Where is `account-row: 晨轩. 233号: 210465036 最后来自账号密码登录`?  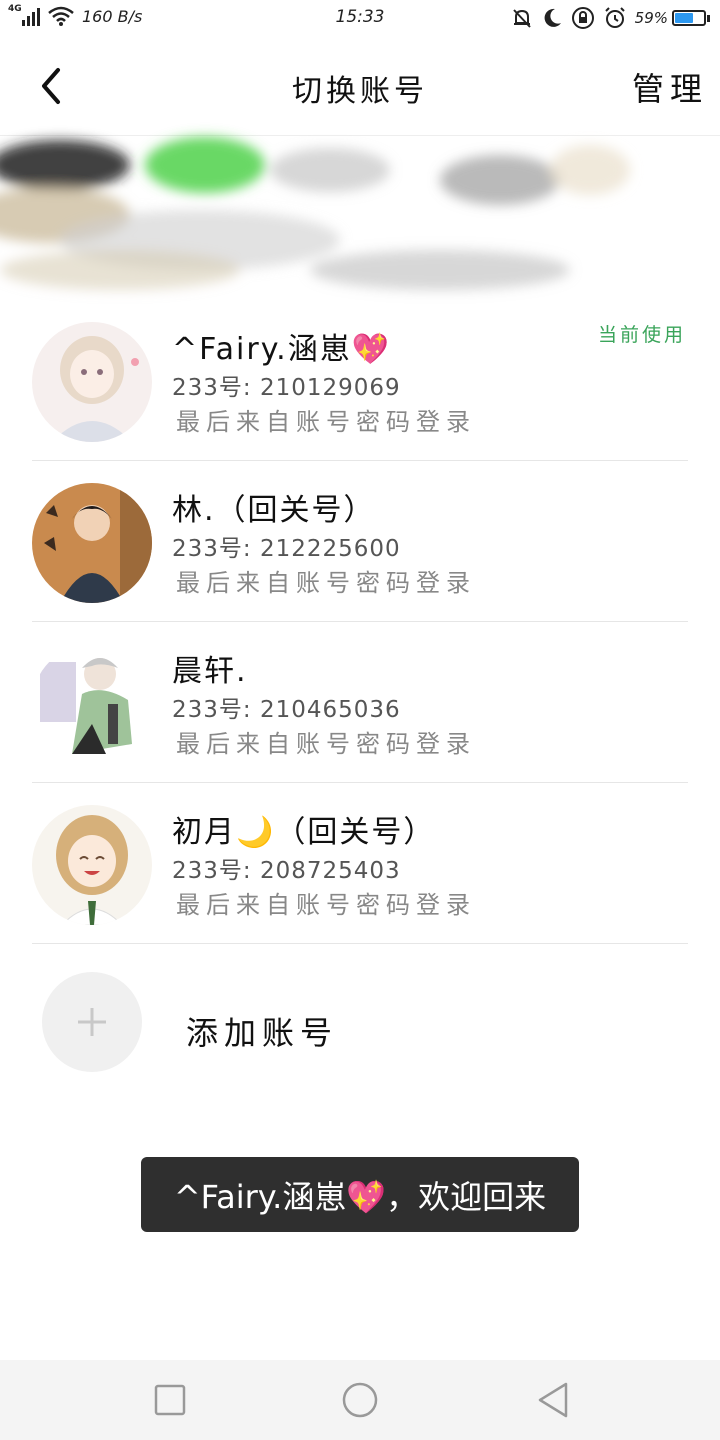
account-row: 晨轩. 233号: 210465036 最后来自账号密码登录 is located at coordinates (360, 702).